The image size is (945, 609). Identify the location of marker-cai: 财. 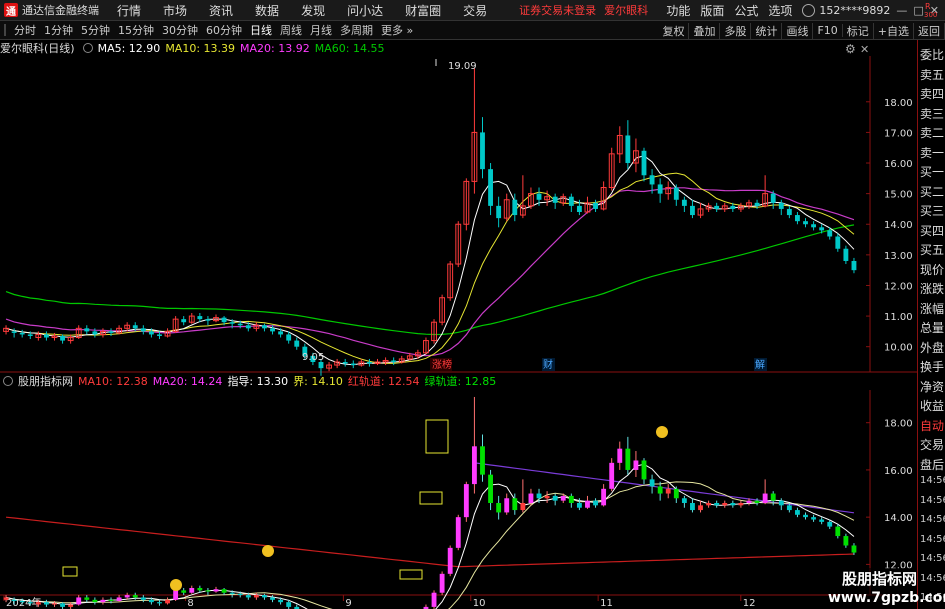
(548, 364).